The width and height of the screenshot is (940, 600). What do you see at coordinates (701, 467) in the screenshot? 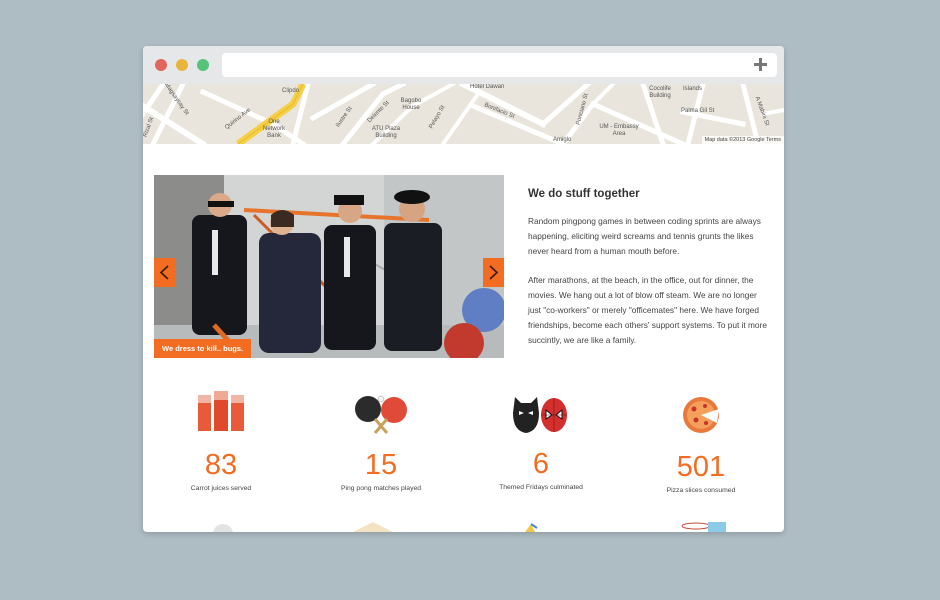
I see `stat-number: 501` at bounding box center [701, 467].